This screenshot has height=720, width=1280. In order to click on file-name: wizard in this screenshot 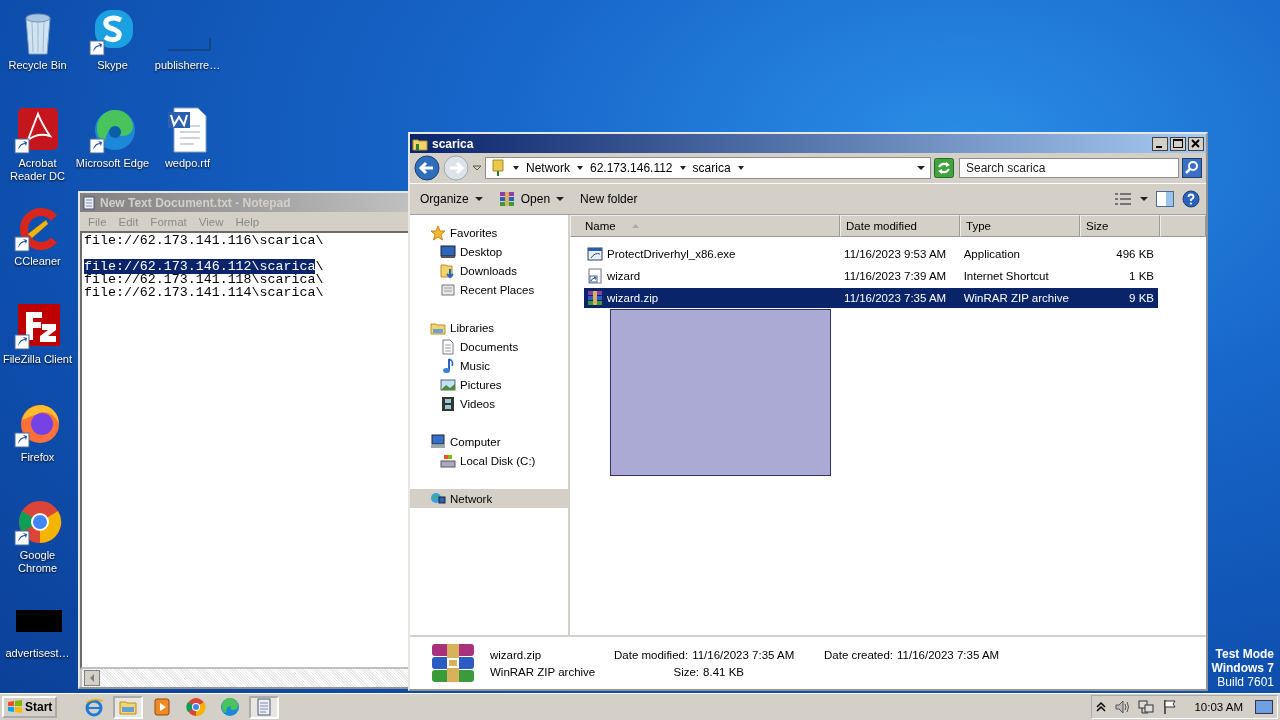, I will do `click(624, 276)`.